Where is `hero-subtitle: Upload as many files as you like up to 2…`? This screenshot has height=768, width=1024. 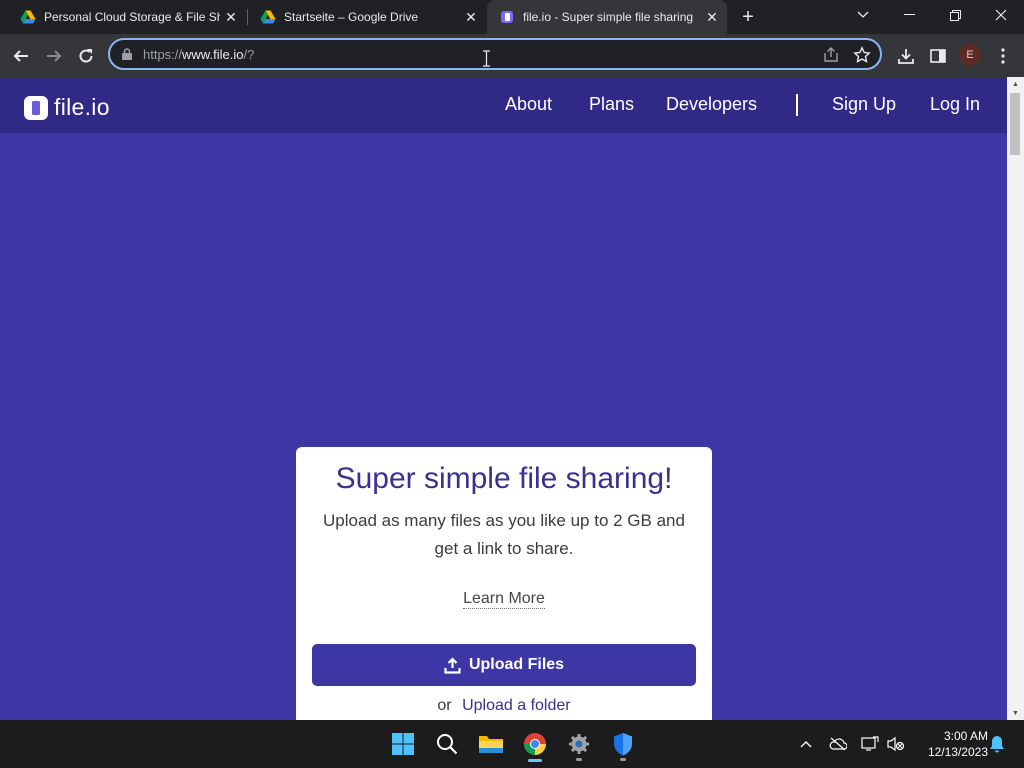 hero-subtitle: Upload as many files as you like up to 2… is located at coordinates (504, 534).